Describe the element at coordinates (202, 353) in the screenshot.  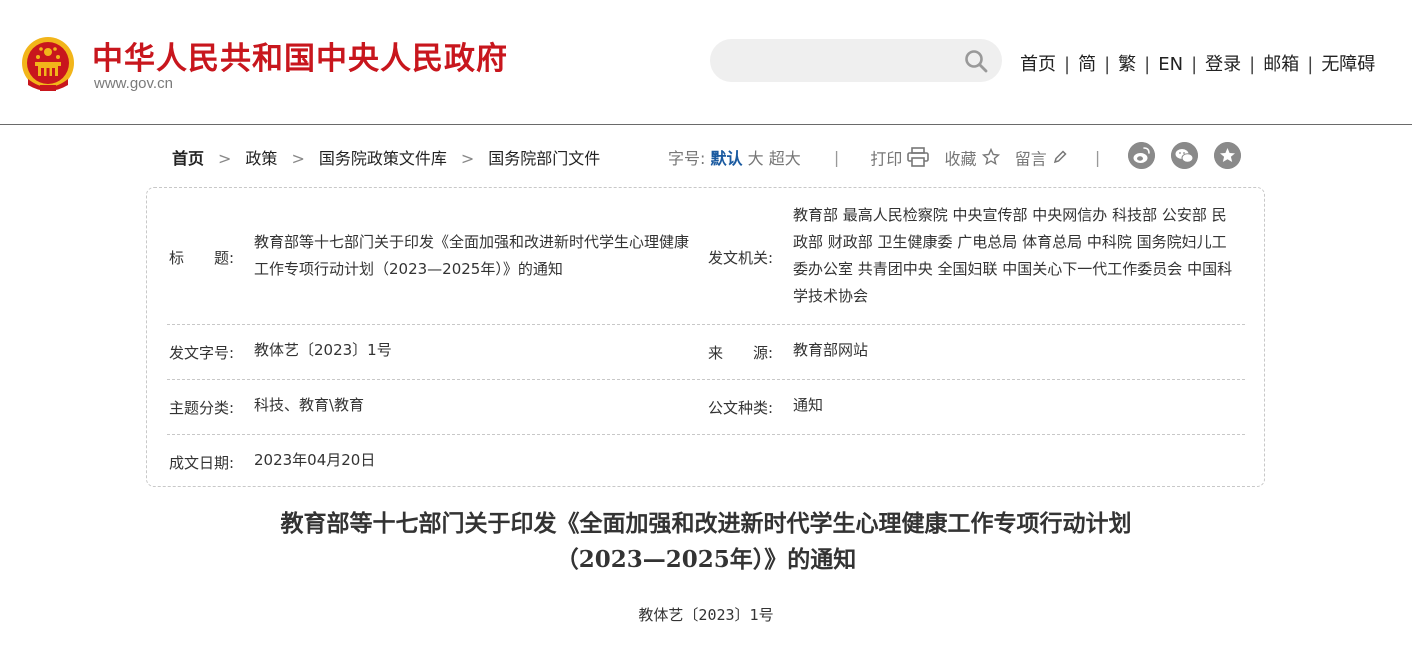
I see `doc-number-label: 发文字号:` at that location.